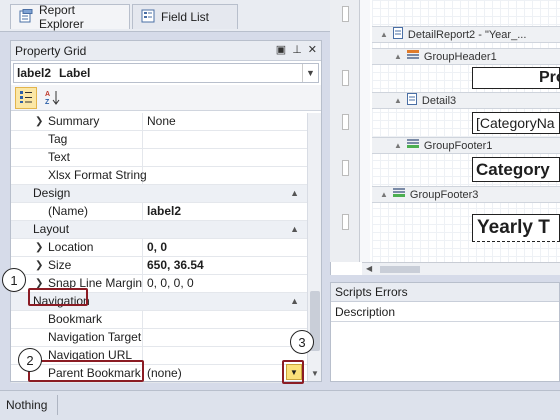  I want to click on parent-bookmark-dropdown-button: ▼, so click(294, 372).